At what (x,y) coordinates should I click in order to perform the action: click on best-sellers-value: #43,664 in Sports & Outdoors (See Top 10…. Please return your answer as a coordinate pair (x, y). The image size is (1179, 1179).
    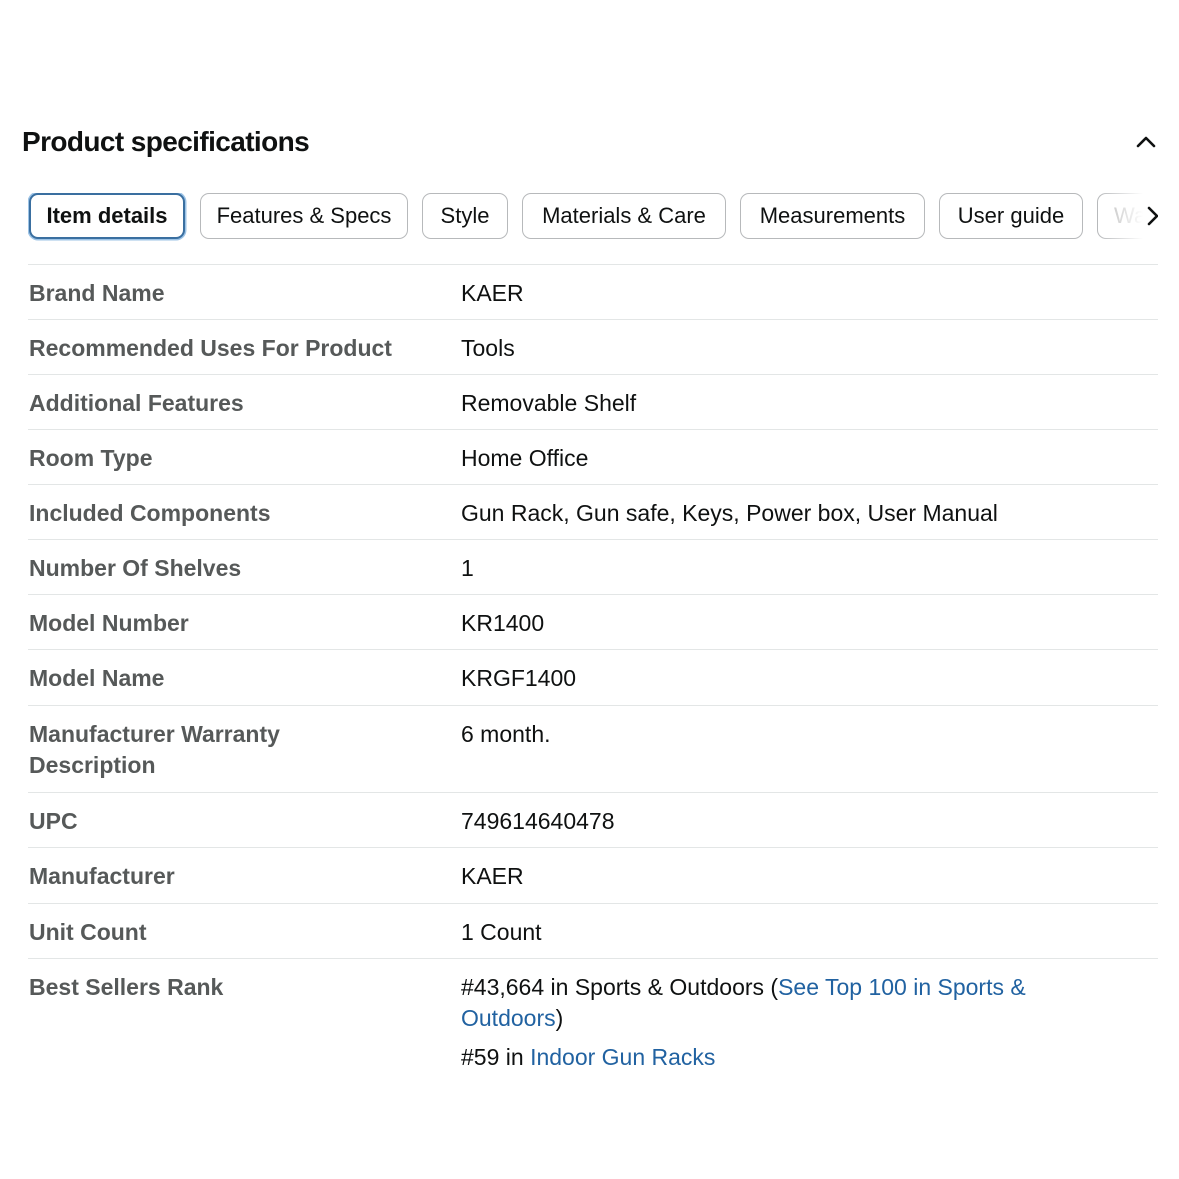
    Looking at the image, I should click on (786, 1022).